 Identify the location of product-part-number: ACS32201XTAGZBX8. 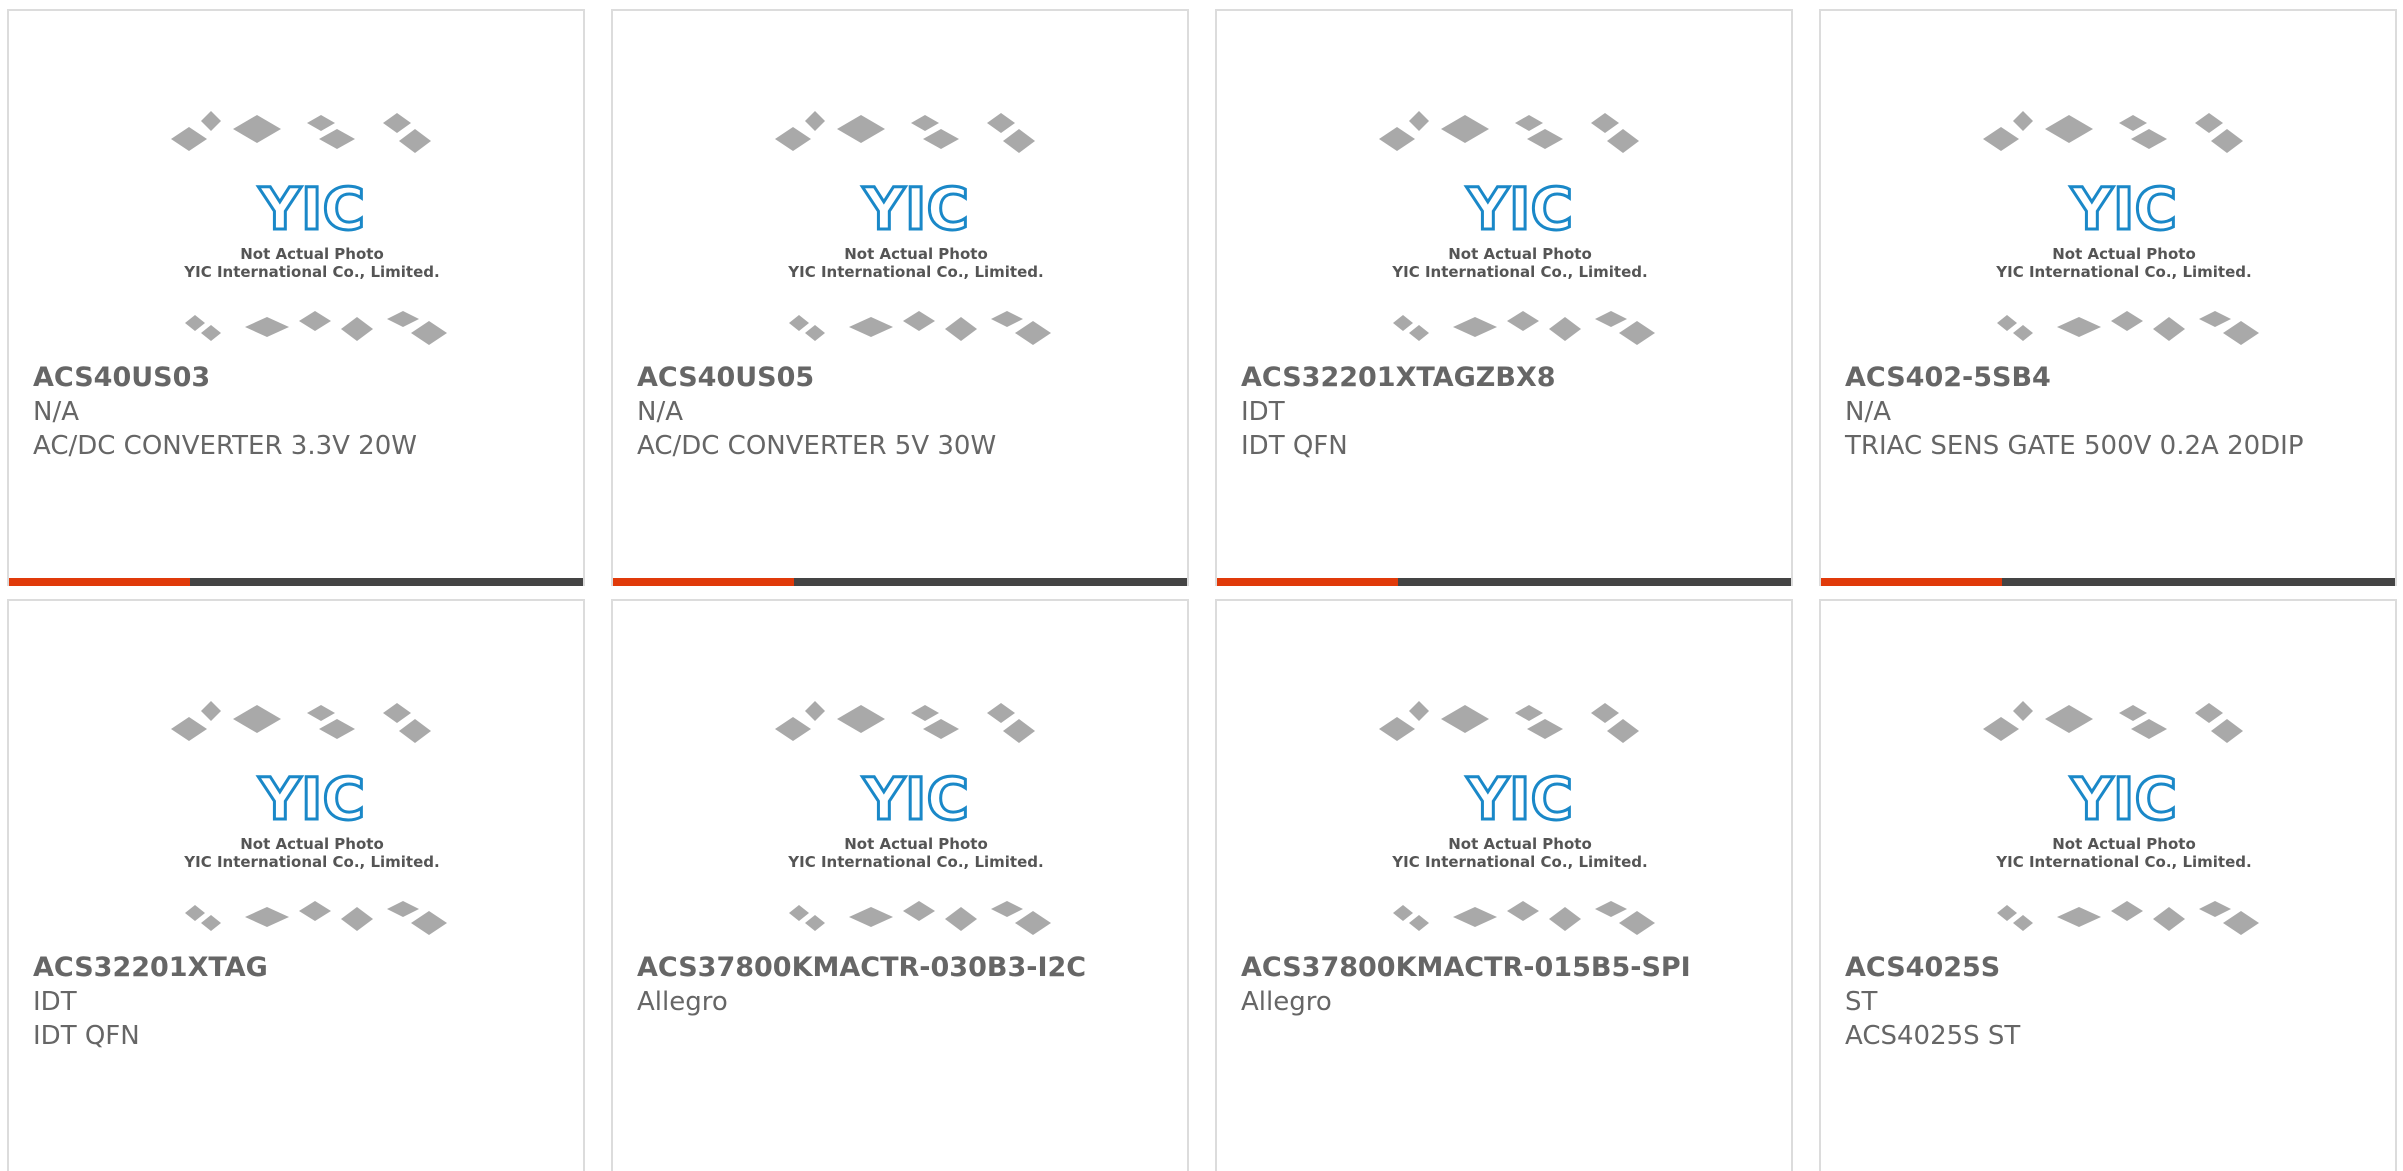
(1501, 378).